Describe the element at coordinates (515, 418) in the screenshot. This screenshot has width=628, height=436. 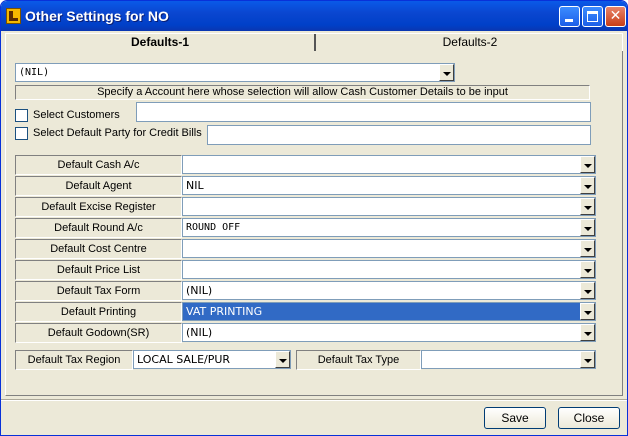
I see `save-button: Save` at that location.